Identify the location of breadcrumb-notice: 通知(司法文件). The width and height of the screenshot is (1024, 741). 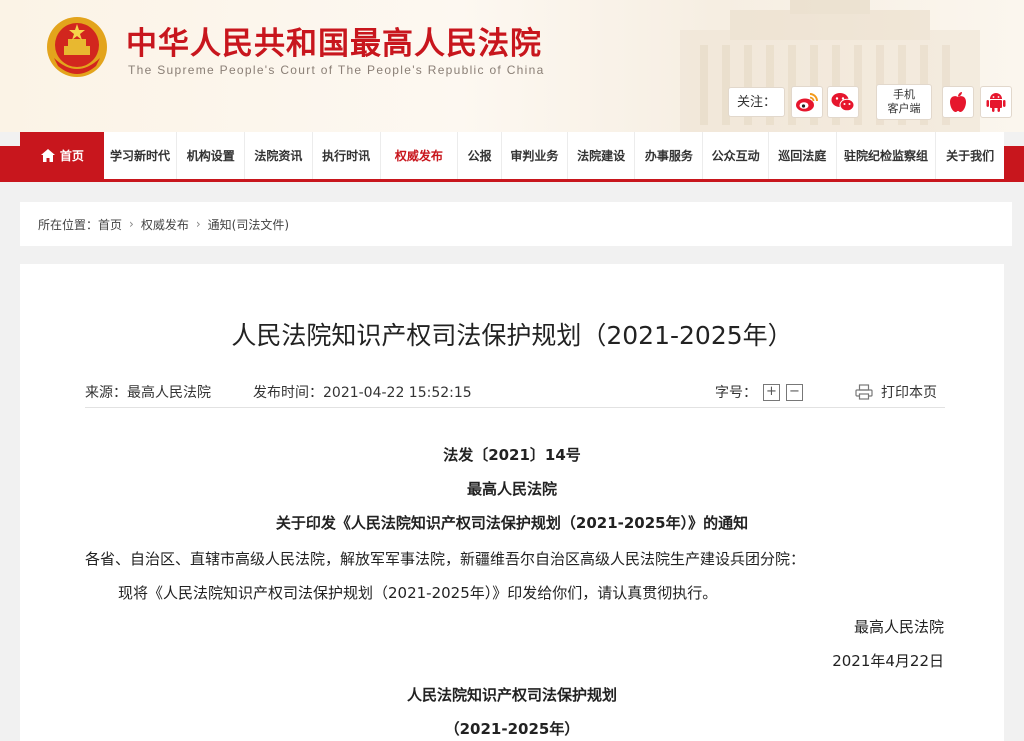
(248, 224).